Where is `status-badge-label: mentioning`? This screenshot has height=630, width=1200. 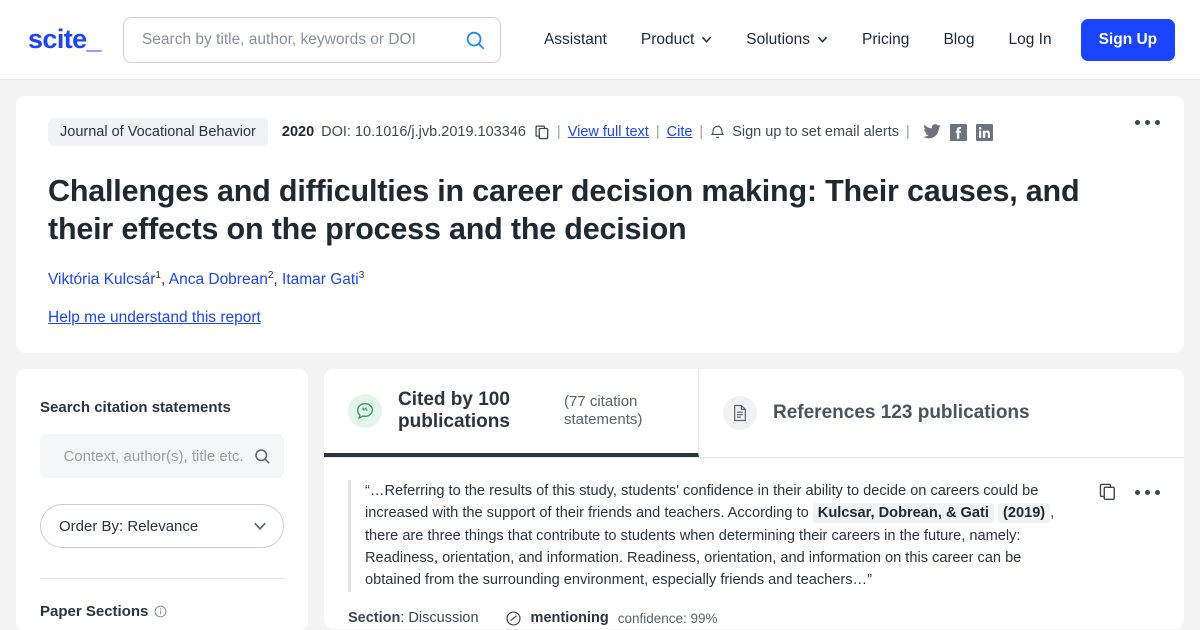
status-badge-label: mentioning is located at coordinates (569, 618).